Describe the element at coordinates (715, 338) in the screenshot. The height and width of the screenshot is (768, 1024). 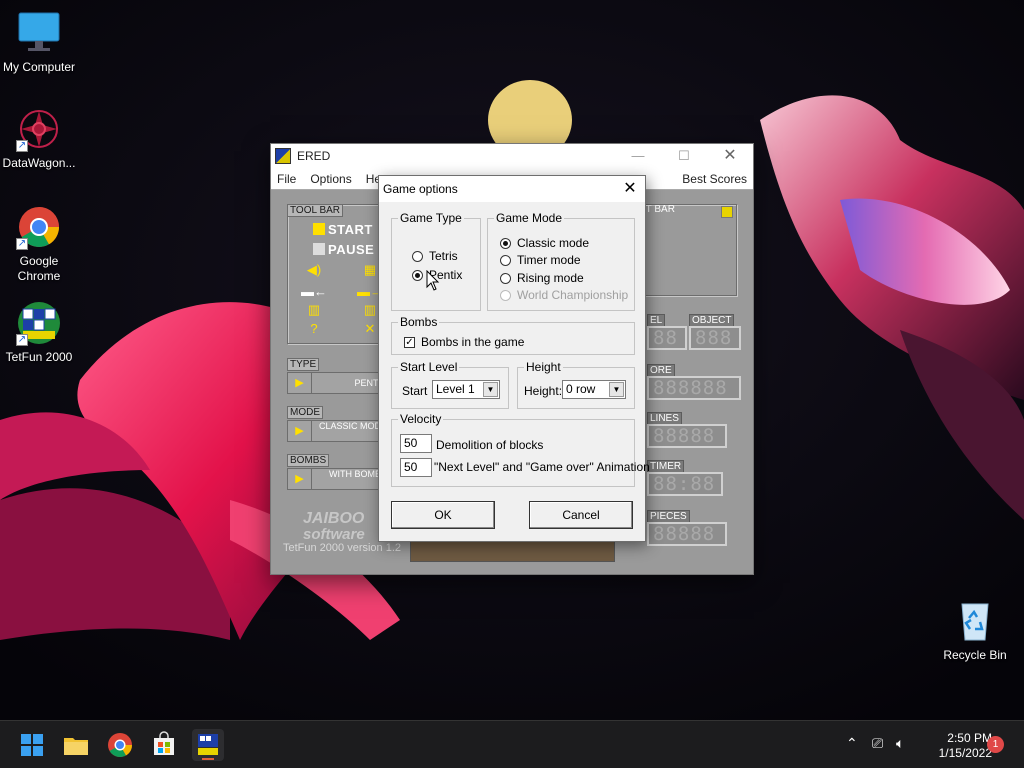
I see `object-display: 888` at that location.